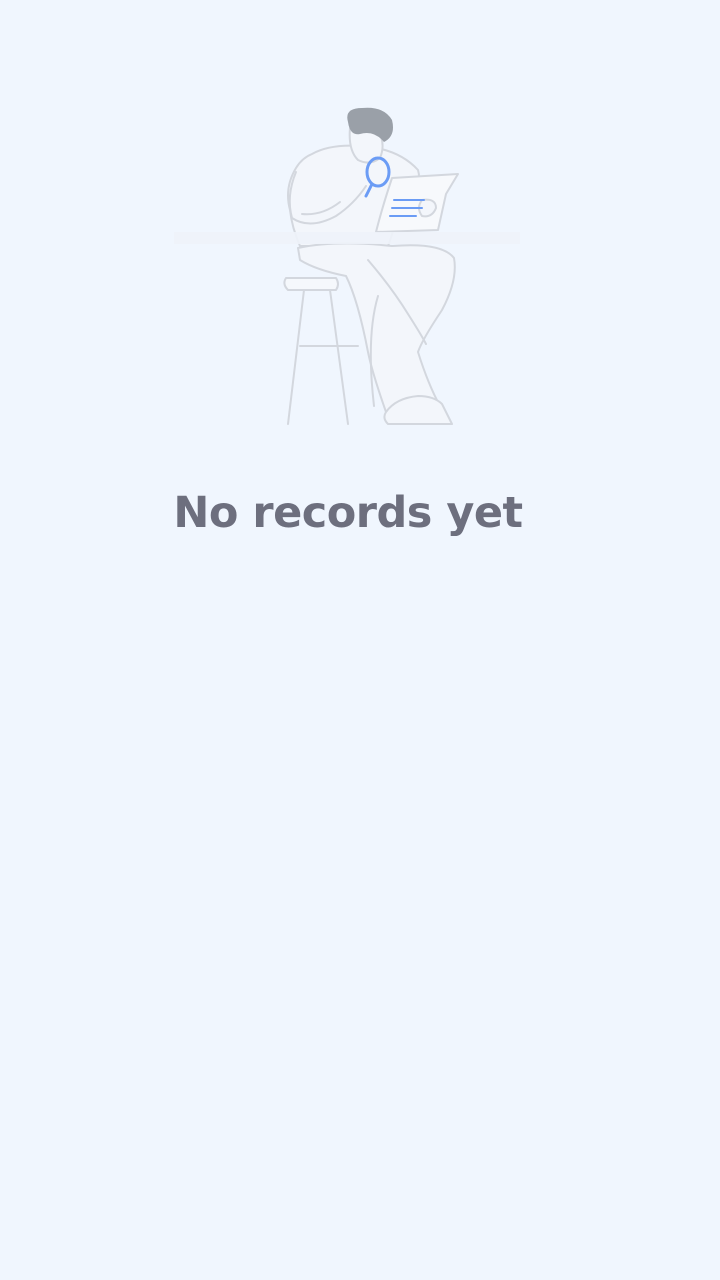 The image size is (720, 1280). What do you see at coordinates (347, 266) in the screenshot?
I see `person-reading-document-icon` at bounding box center [347, 266].